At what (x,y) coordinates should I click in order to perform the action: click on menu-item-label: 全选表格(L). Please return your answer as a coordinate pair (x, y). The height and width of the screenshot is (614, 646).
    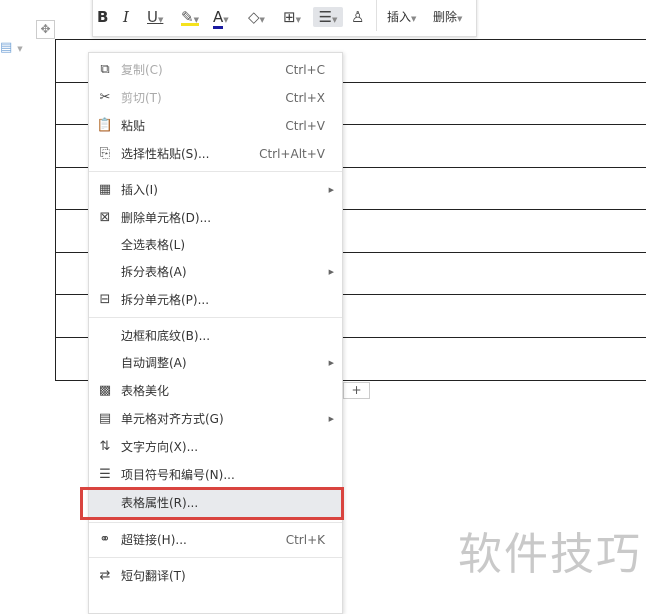
    Looking at the image, I should click on (153, 245).